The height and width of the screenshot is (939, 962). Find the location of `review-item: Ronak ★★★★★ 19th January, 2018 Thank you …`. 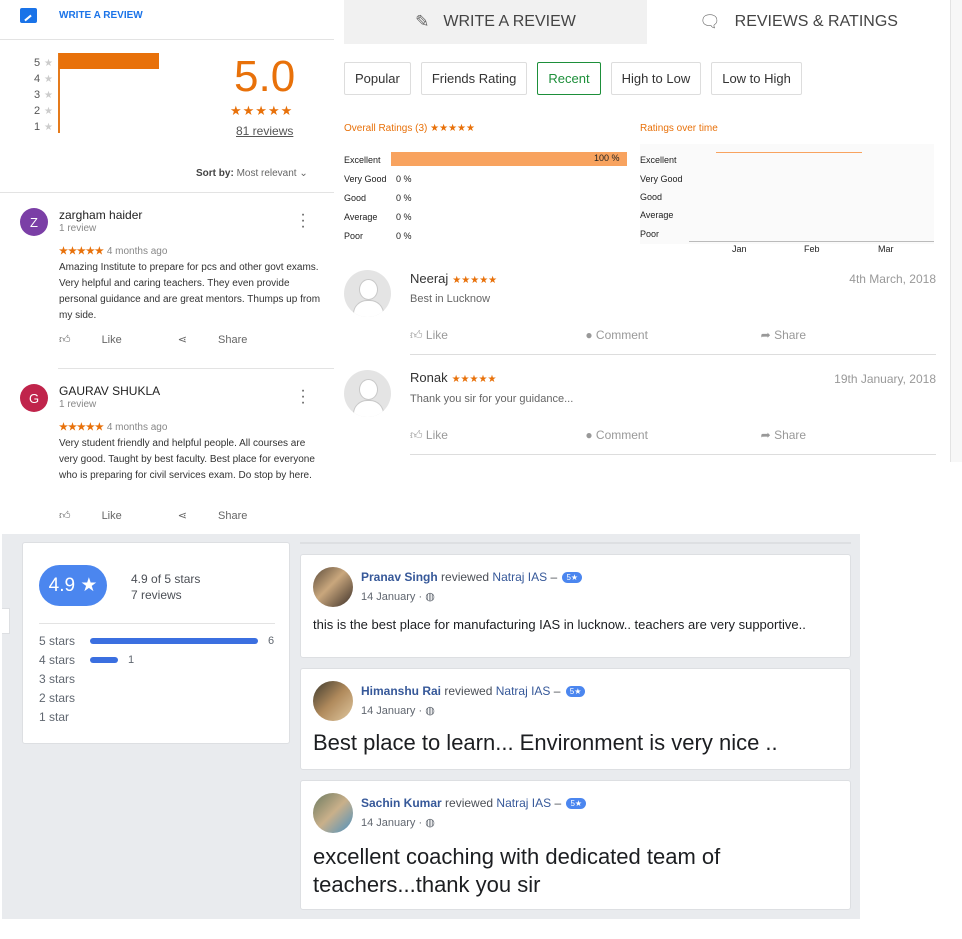

review-item: Ronak ★★★★★ 19th January, 2018 Thank you … is located at coordinates (647, 412).